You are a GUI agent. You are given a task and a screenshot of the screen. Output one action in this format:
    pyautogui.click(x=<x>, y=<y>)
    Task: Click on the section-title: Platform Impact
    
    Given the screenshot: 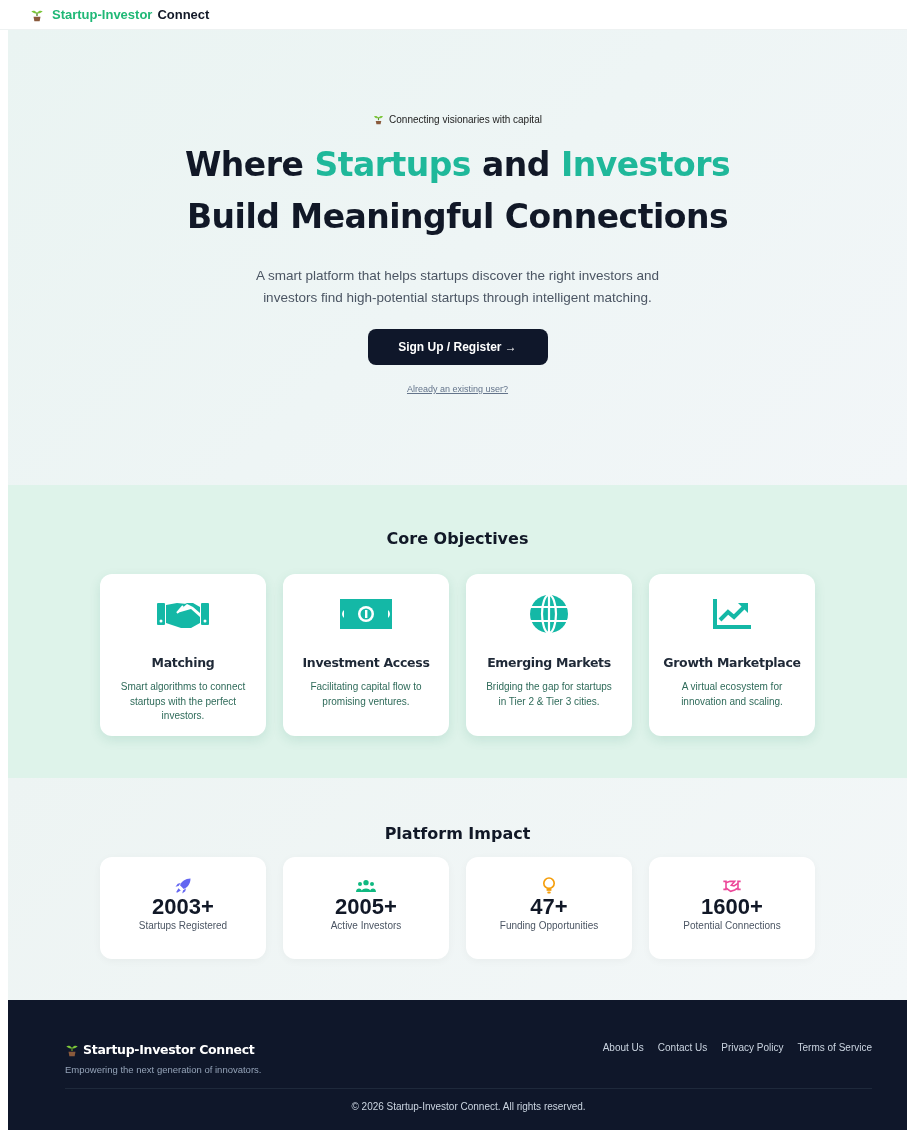 What is the action you would take?
    pyautogui.click(x=457, y=833)
    